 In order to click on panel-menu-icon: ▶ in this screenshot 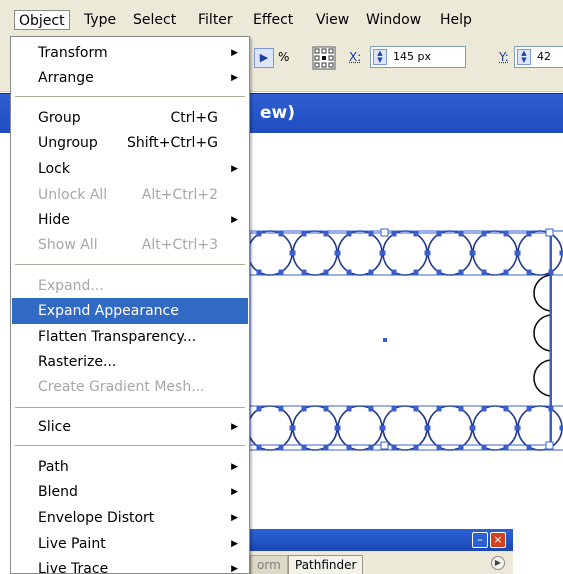, I will do `click(498, 563)`.